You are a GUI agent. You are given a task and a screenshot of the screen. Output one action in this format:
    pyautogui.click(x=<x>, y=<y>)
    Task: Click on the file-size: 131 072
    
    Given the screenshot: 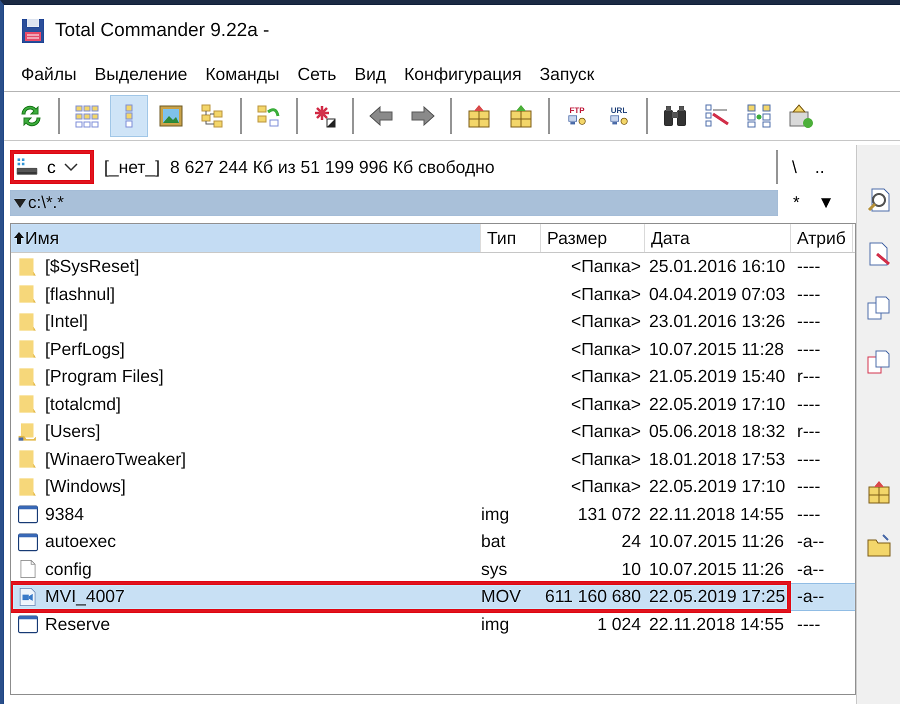 What is the action you would take?
    pyautogui.click(x=609, y=514)
    